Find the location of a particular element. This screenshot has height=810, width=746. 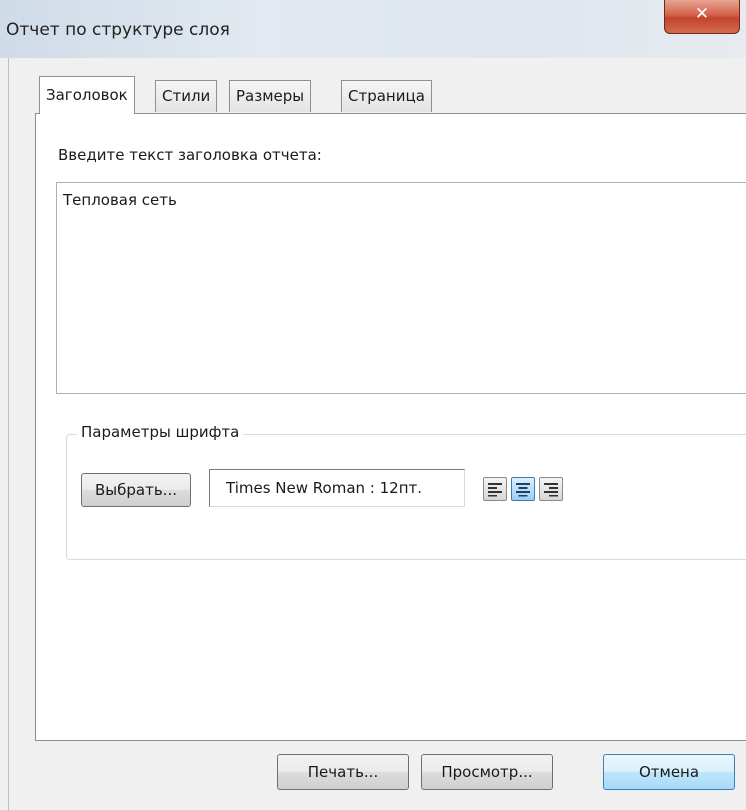

close-button: ✕ is located at coordinates (702, 17).